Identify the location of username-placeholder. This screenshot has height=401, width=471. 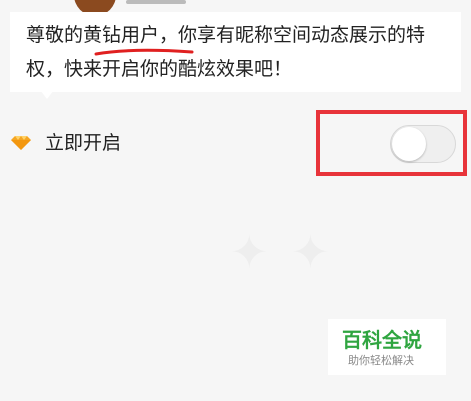
(156, 2).